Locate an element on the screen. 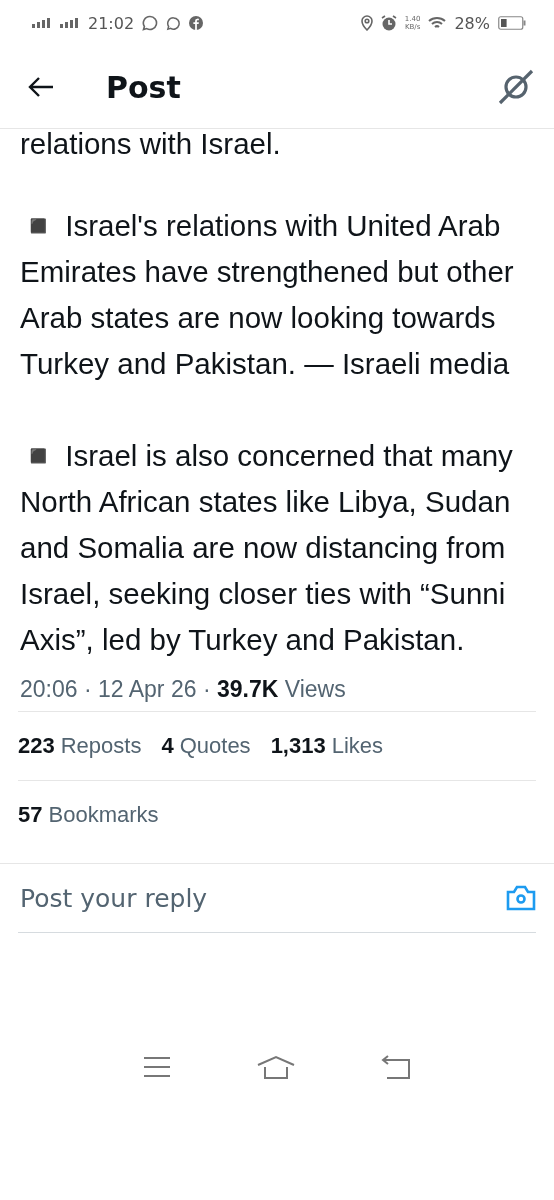 The height and width of the screenshot is (1200, 554). camera-icon is located at coordinates (521, 898).